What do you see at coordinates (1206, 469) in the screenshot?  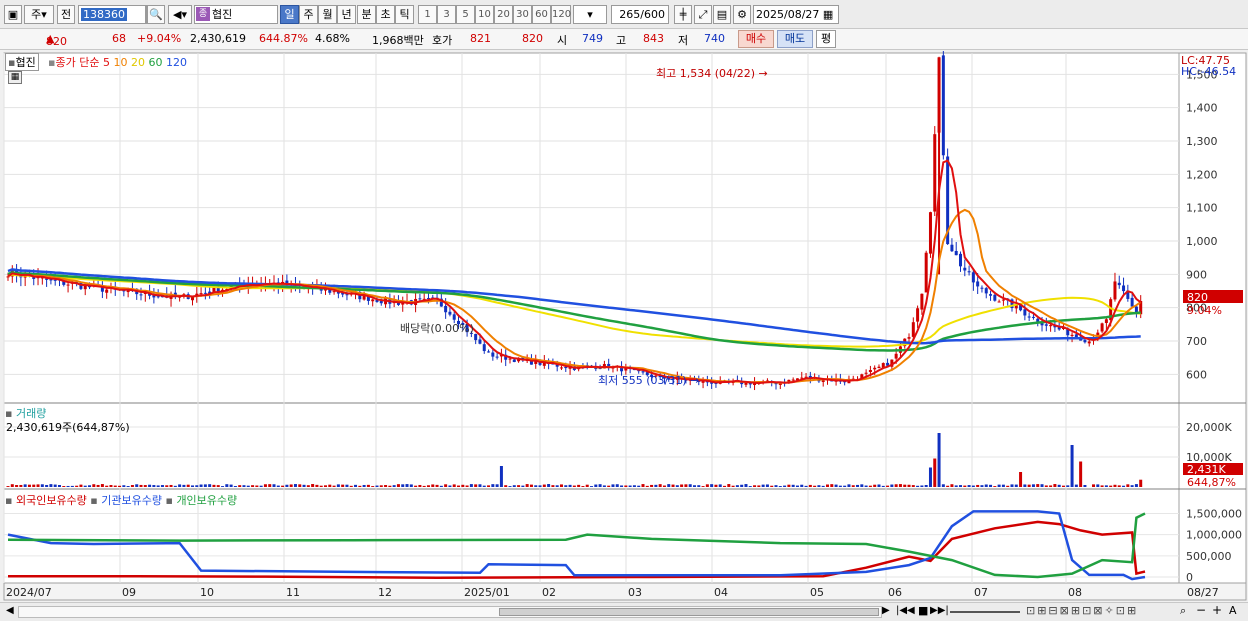 I see `volume-last-label: 2,431K` at bounding box center [1206, 469].